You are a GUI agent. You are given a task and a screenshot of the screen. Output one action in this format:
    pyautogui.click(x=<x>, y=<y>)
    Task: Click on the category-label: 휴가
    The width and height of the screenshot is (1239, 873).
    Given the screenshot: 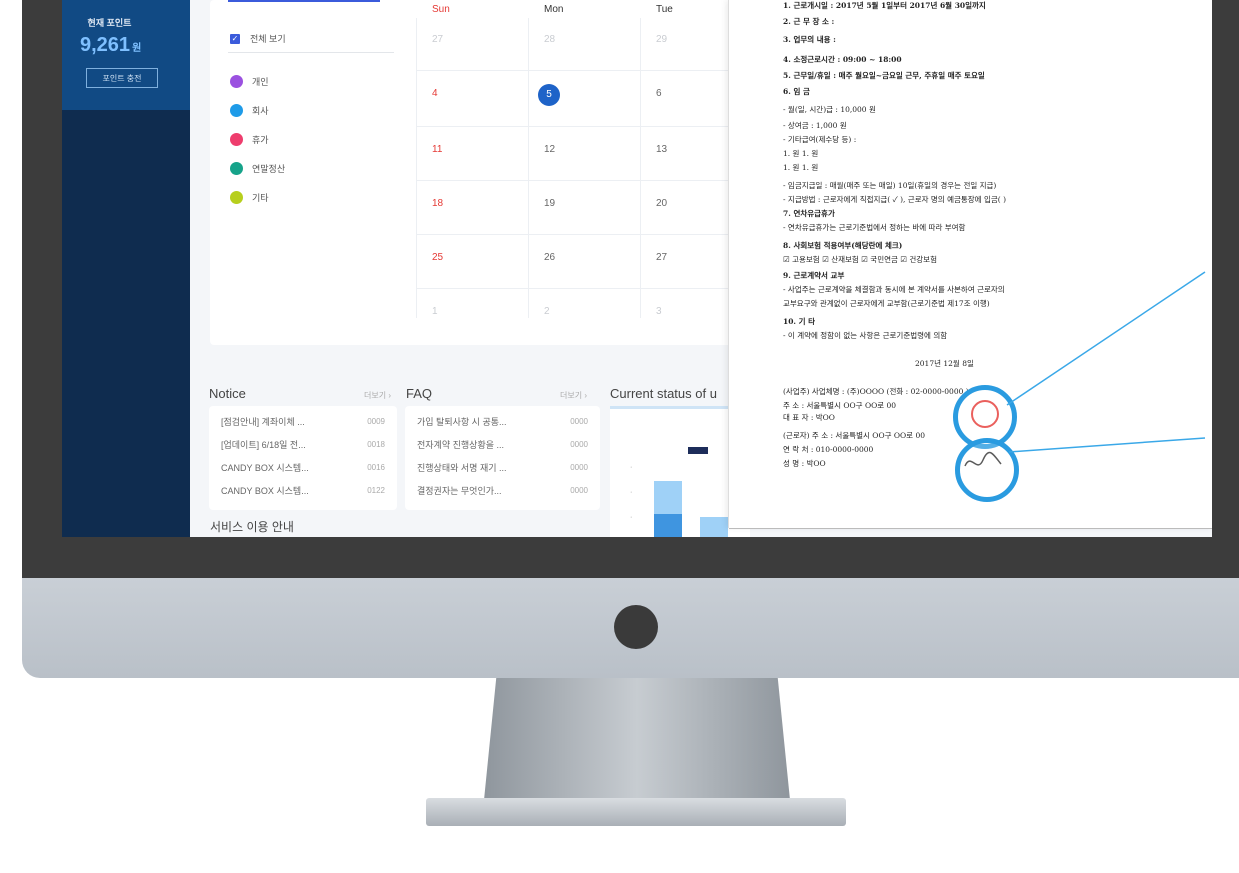 What is the action you would take?
    pyautogui.click(x=260, y=140)
    